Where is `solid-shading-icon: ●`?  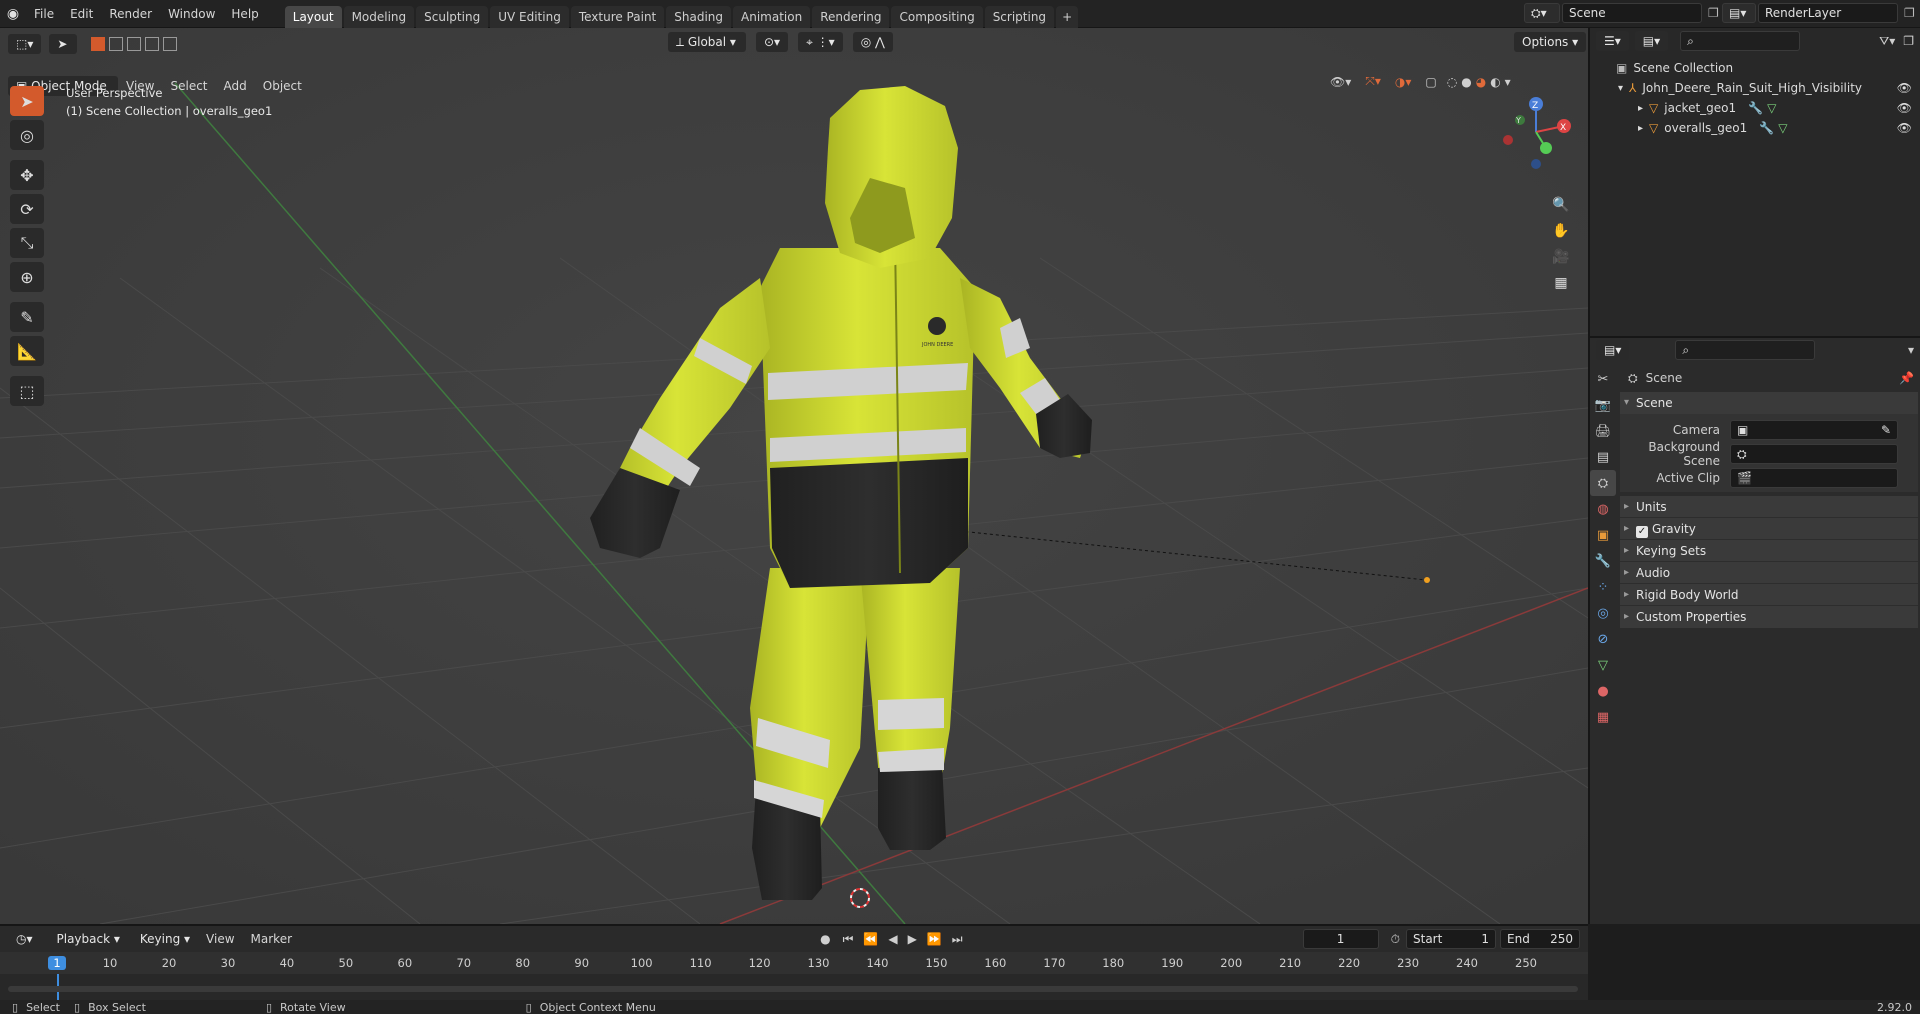
solid-shading-icon: ● is located at coordinates (1466, 82).